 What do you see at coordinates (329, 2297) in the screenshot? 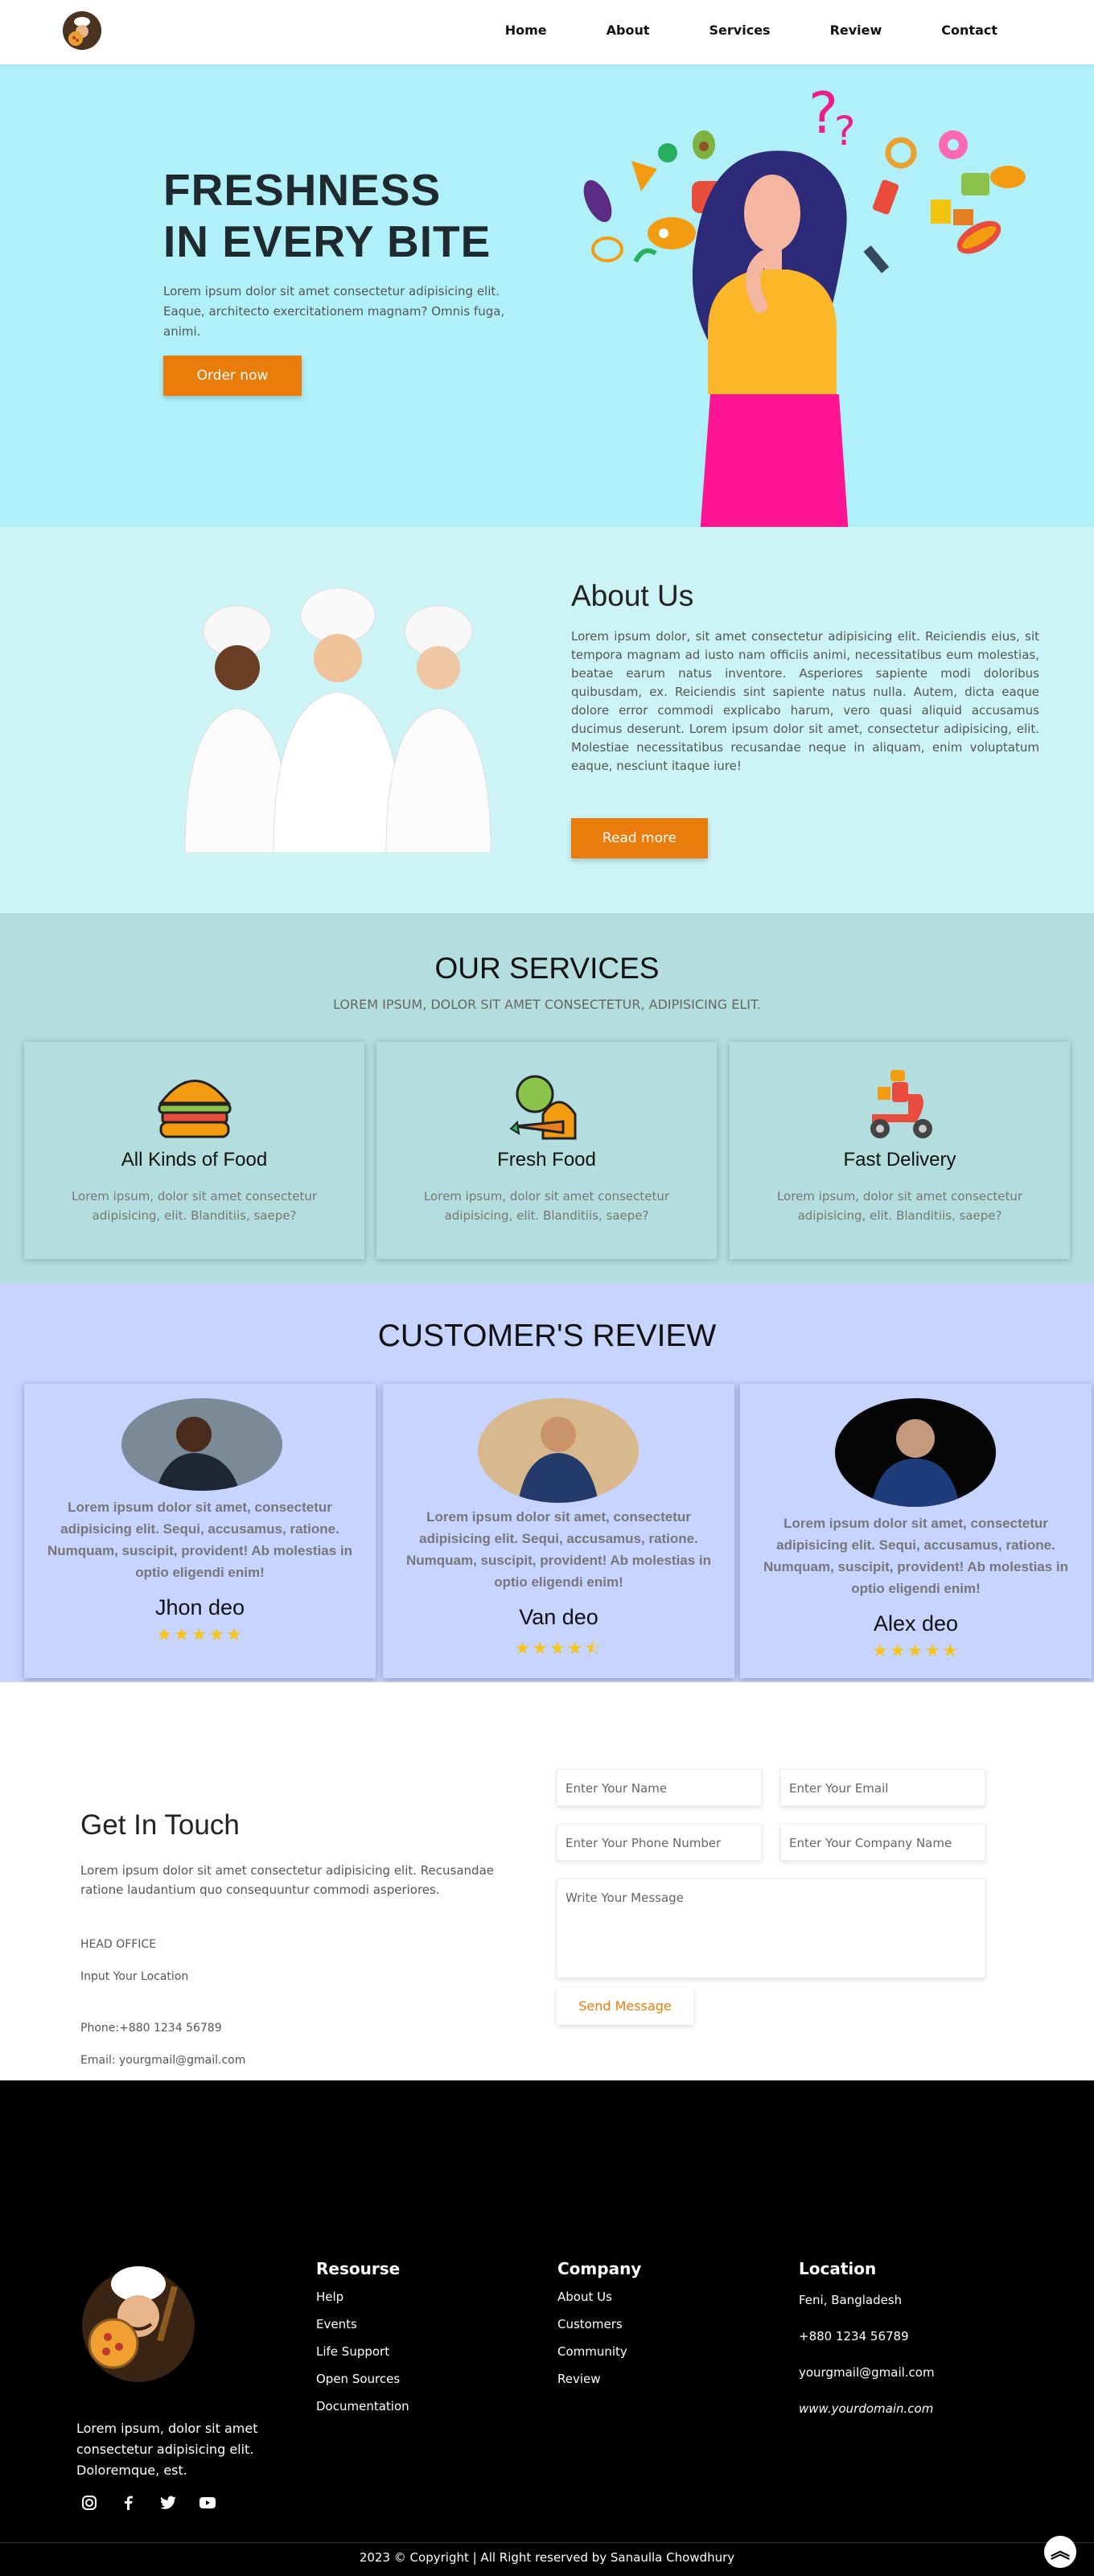
I see `footer-link-help: Help` at bounding box center [329, 2297].